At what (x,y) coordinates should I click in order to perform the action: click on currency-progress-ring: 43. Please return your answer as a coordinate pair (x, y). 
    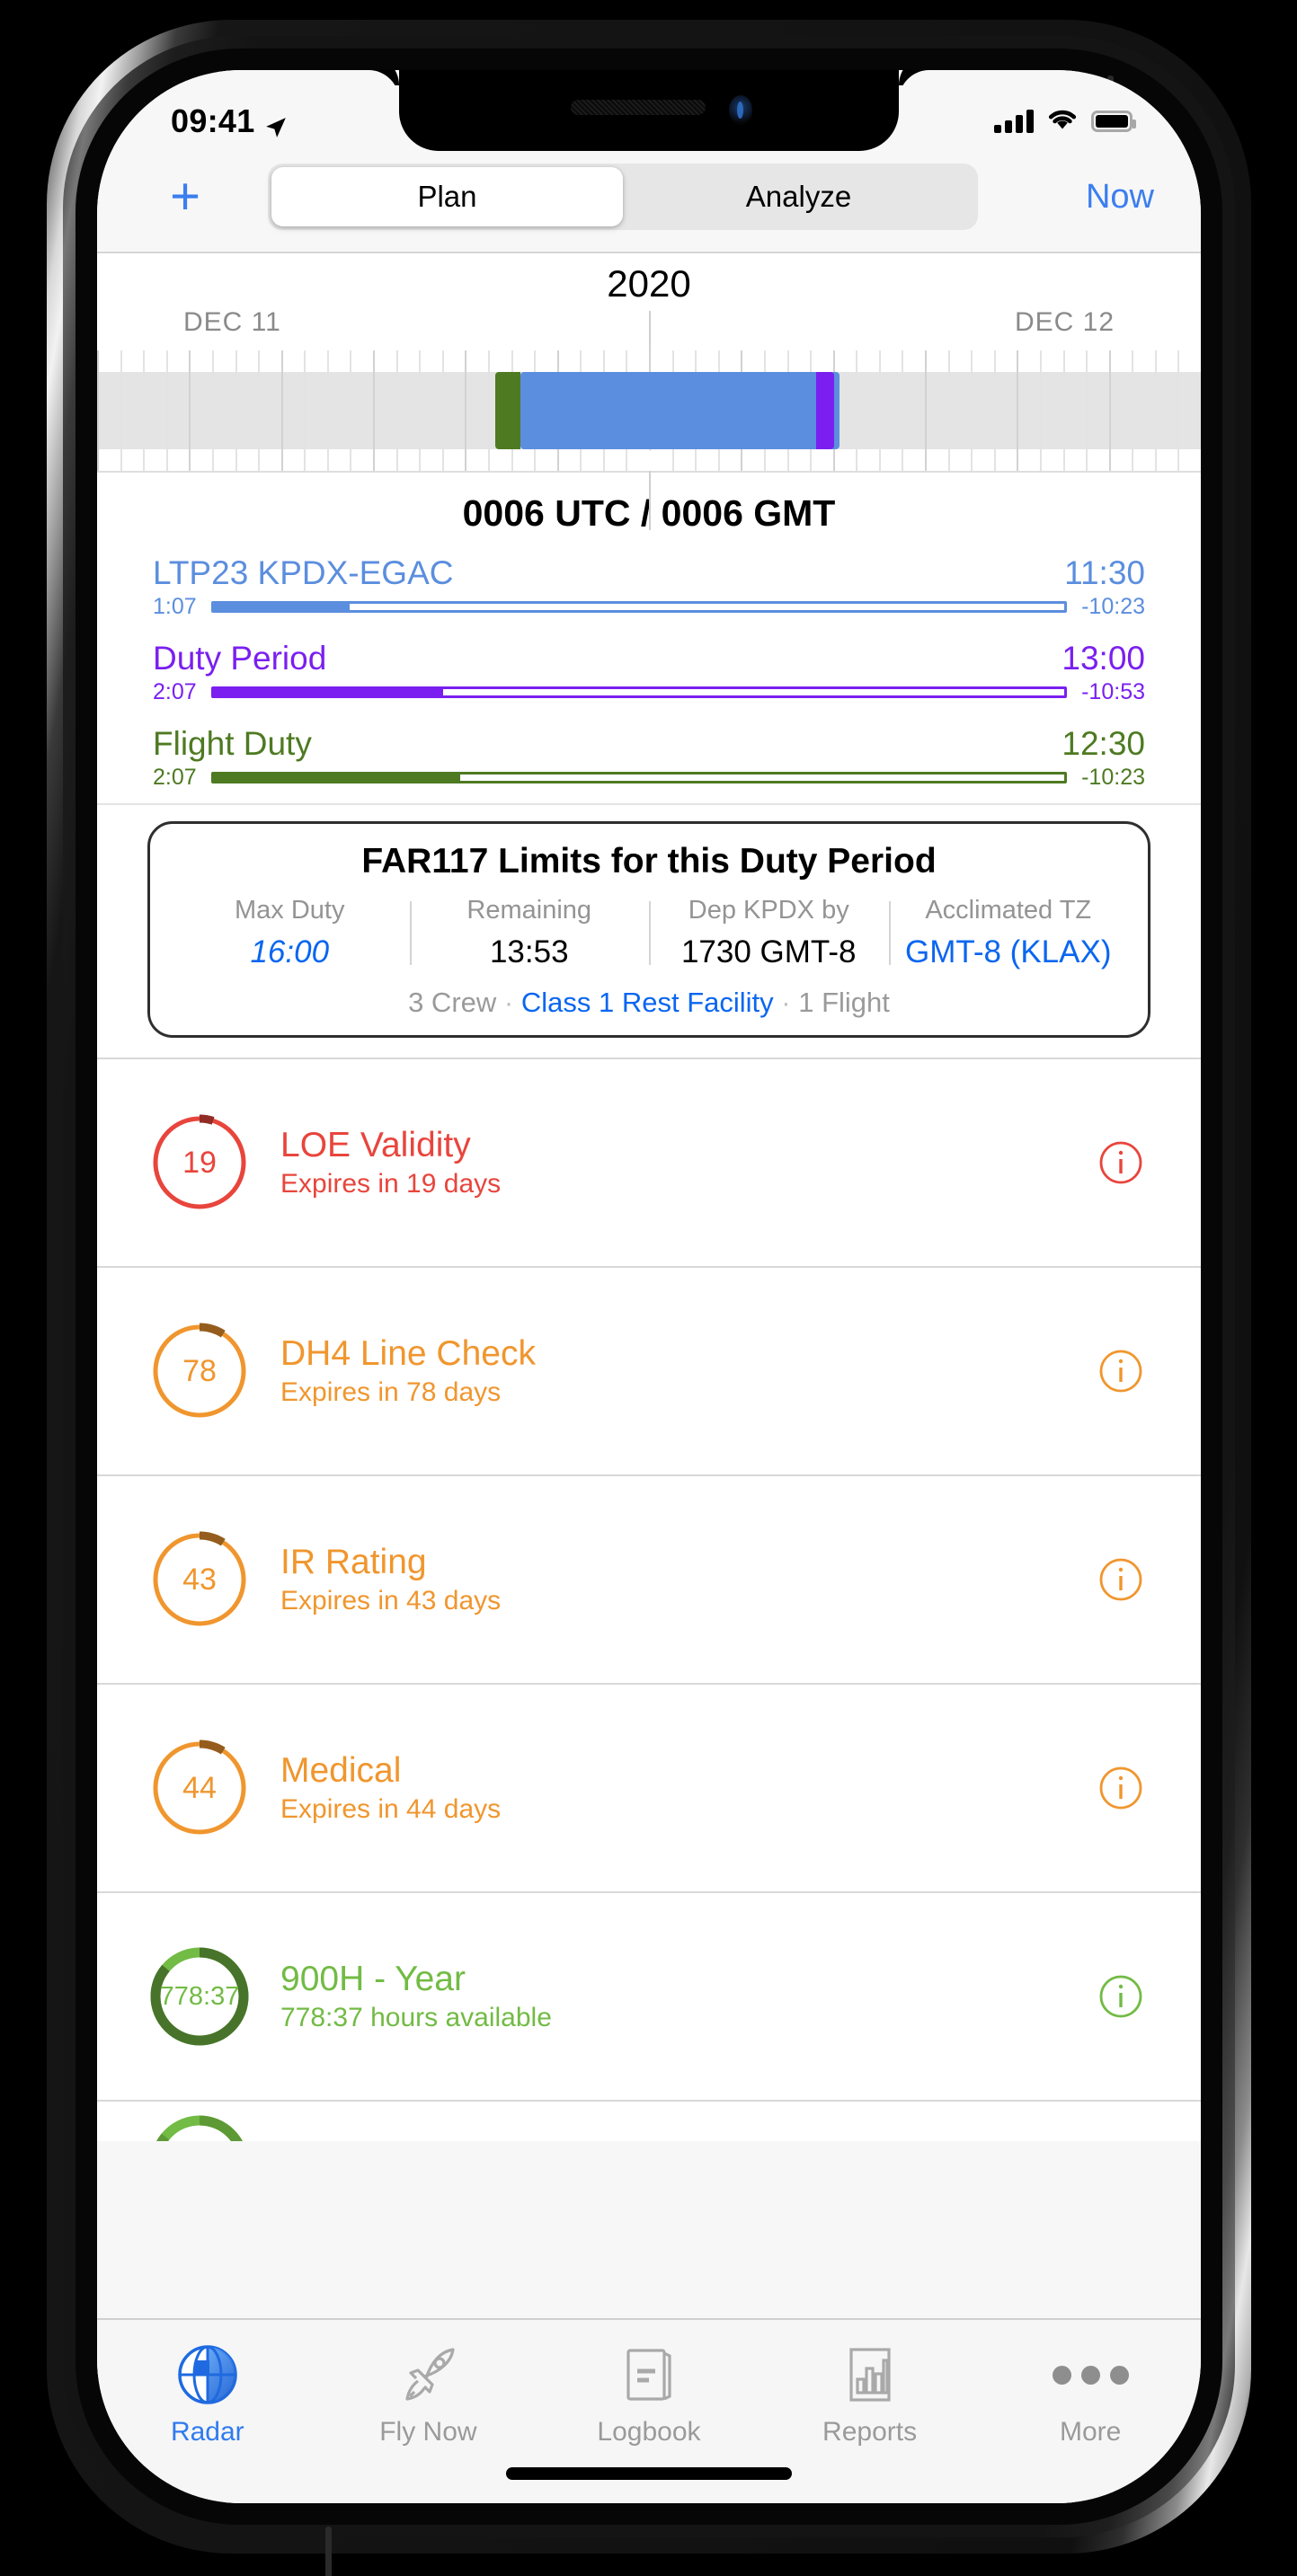
    Looking at the image, I should click on (199, 1579).